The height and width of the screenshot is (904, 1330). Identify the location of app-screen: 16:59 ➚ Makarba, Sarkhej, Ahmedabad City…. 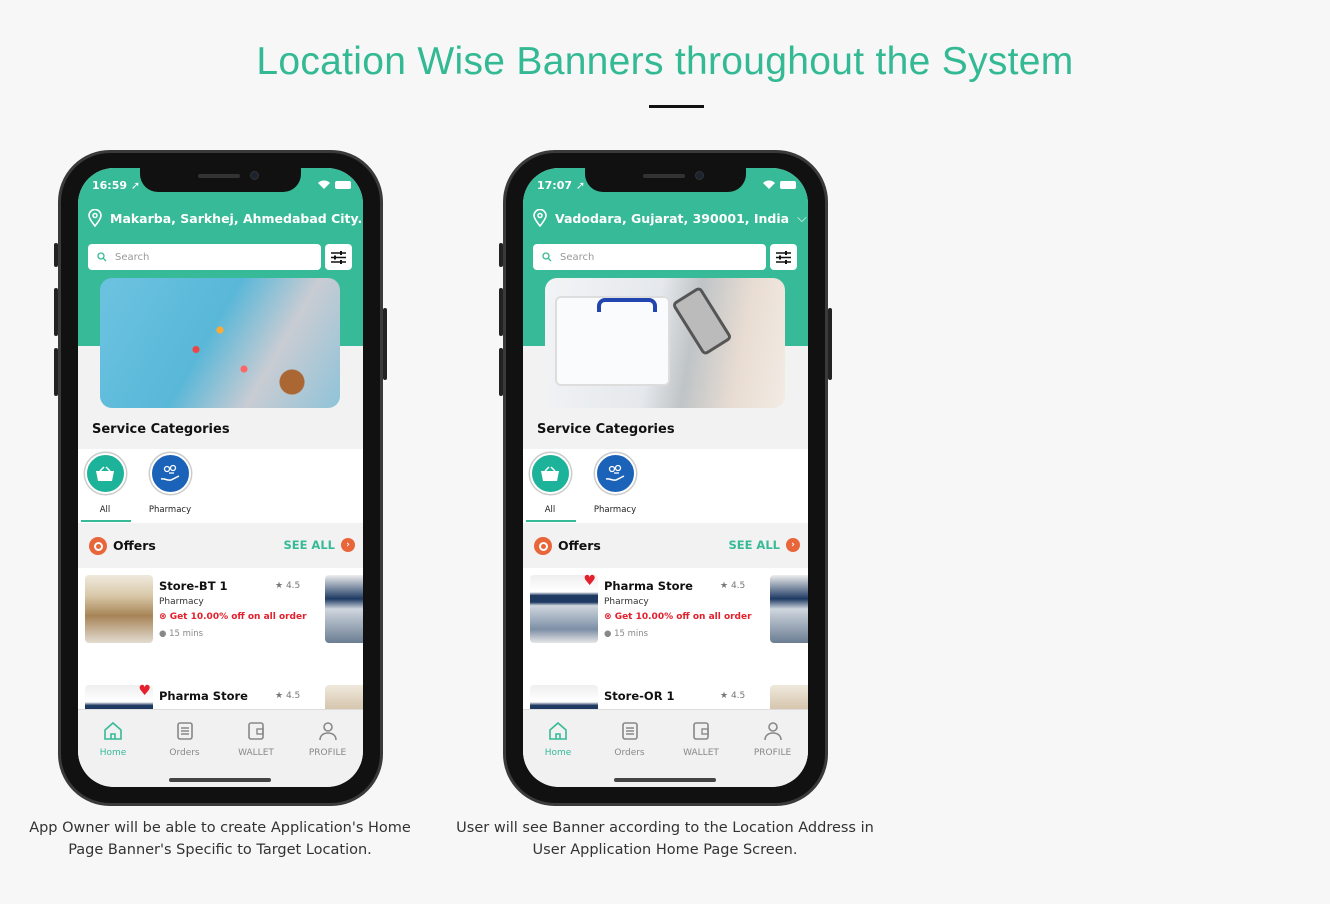
(220, 477).